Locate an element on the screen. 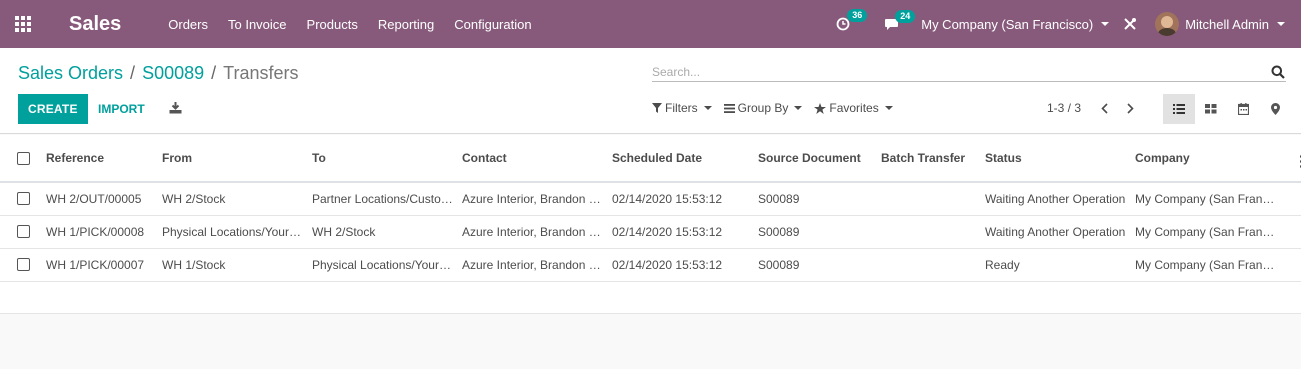 The height and width of the screenshot is (369, 1301). pager-value: 1-3 / 3 is located at coordinates (1064, 108).